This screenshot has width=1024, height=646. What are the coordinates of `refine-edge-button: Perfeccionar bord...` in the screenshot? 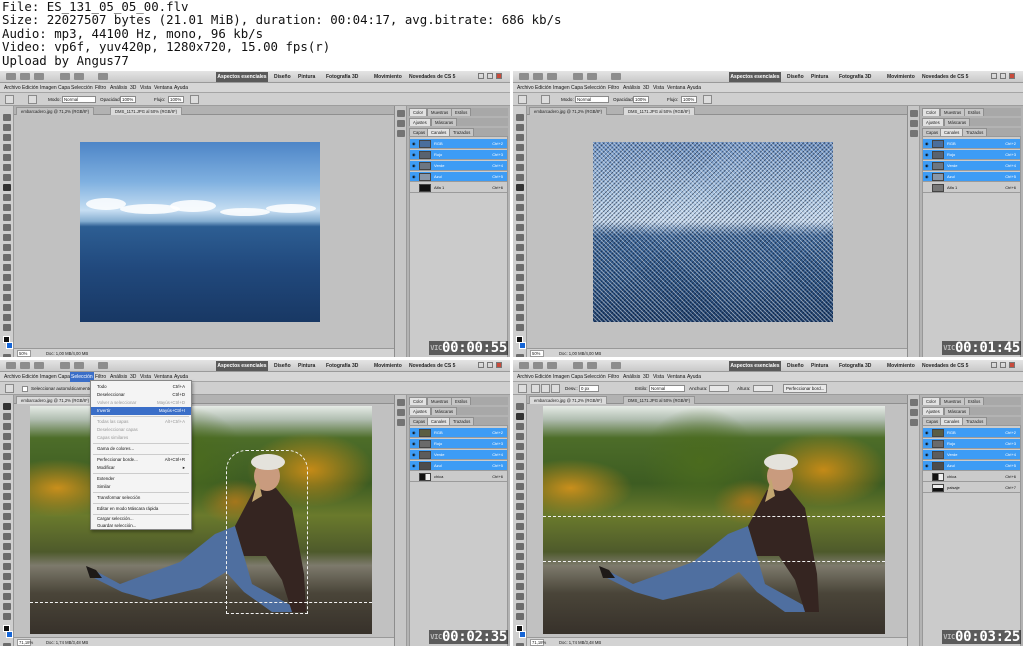 It's located at (805, 388).